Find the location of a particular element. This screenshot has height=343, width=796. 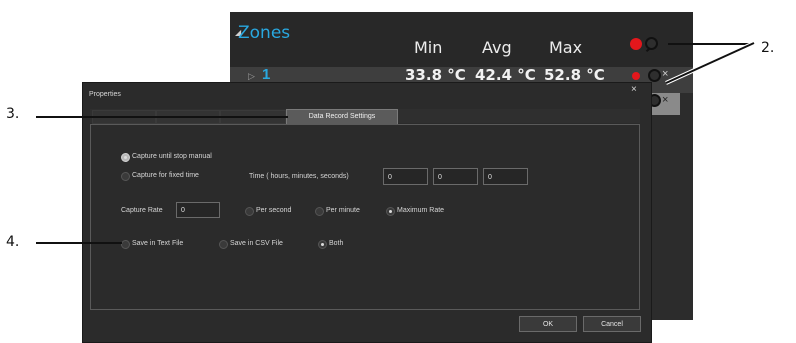

maximum-rate-radio is located at coordinates (390, 211).